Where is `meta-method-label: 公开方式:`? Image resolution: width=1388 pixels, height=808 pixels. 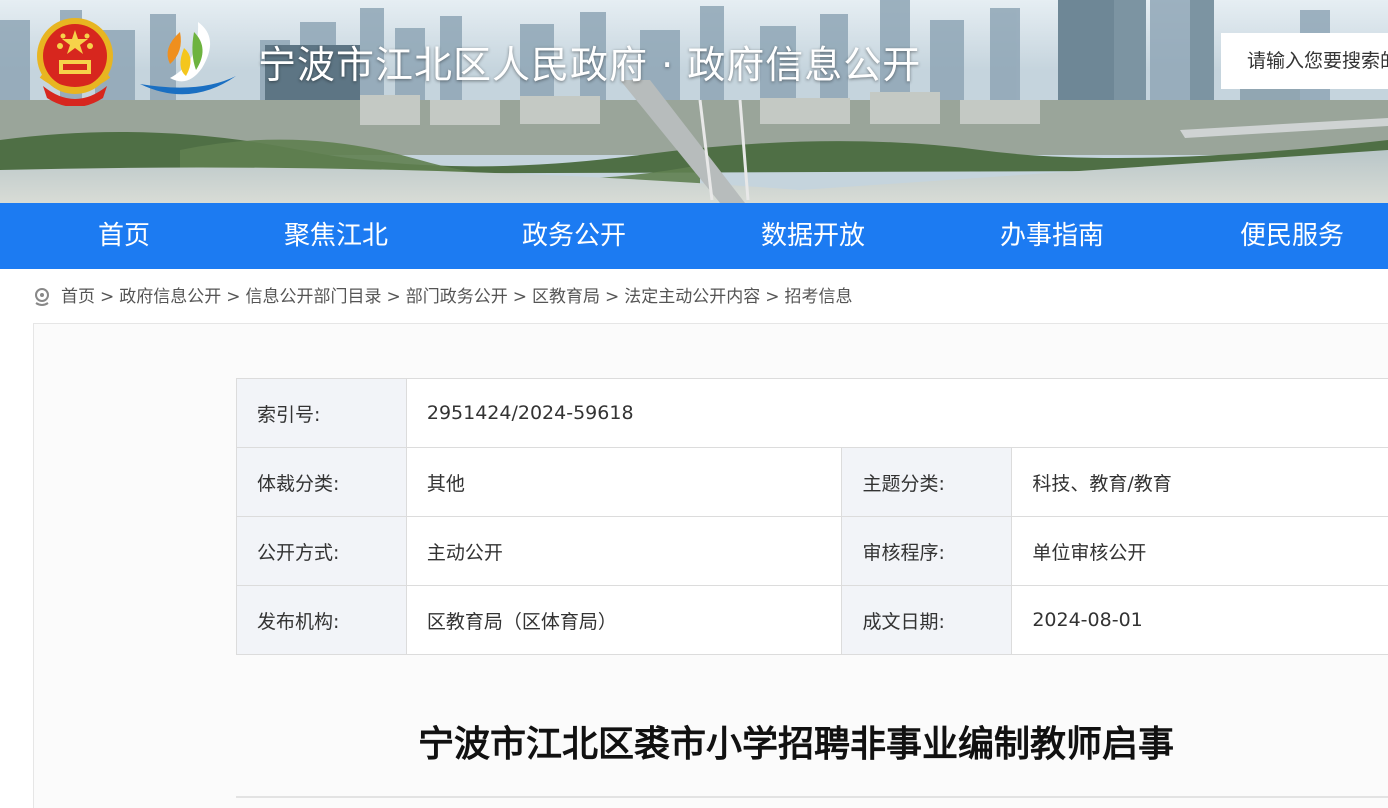
meta-method-label: 公开方式: is located at coordinates (321, 551).